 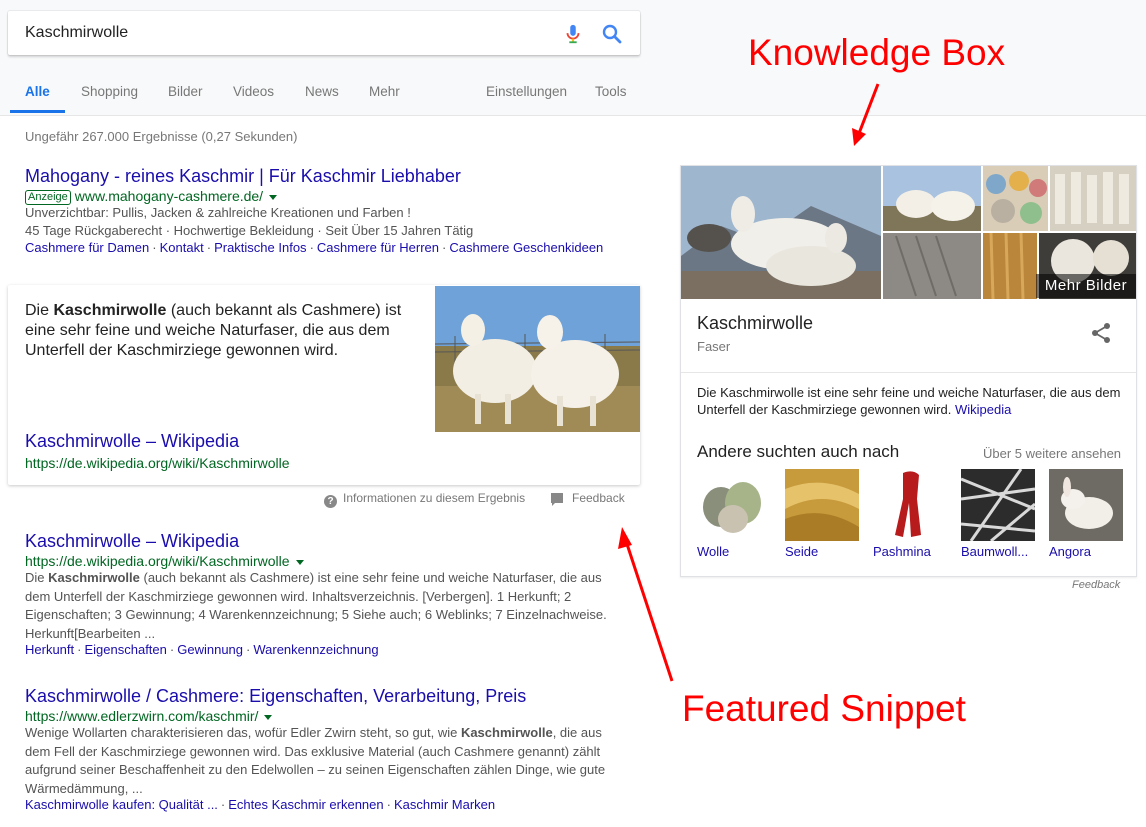 What do you see at coordinates (910, 505) in the screenshot?
I see `related-thumb-pashmina` at bounding box center [910, 505].